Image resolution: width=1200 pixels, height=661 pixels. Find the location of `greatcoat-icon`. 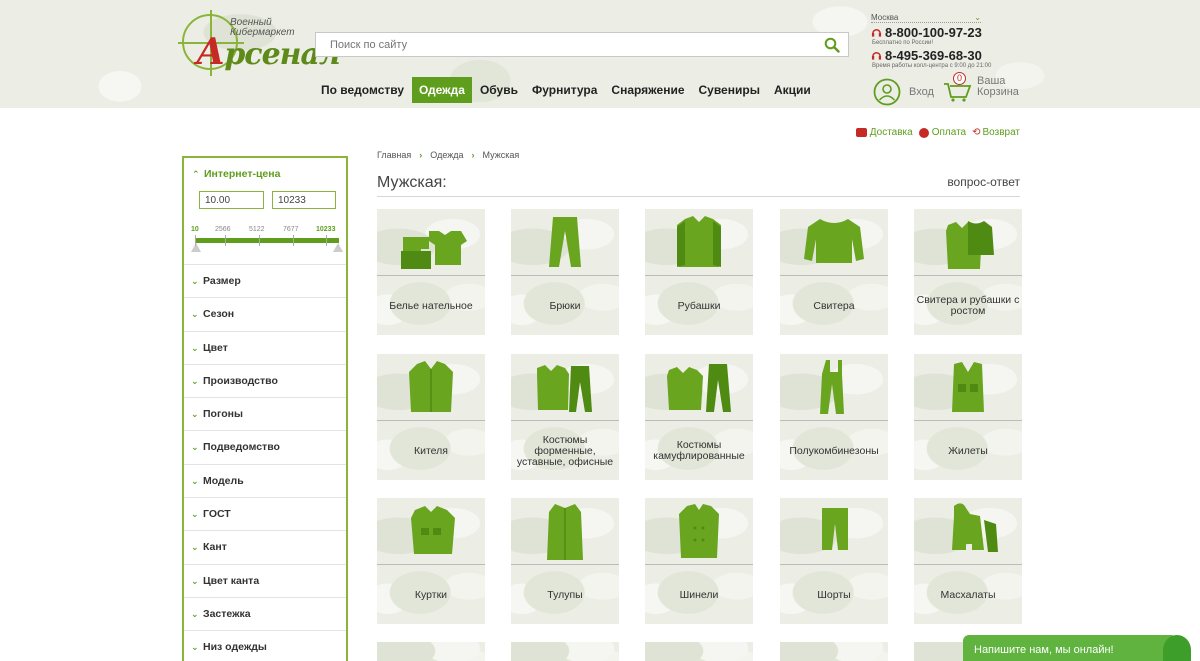

greatcoat-icon is located at coordinates (699, 531).